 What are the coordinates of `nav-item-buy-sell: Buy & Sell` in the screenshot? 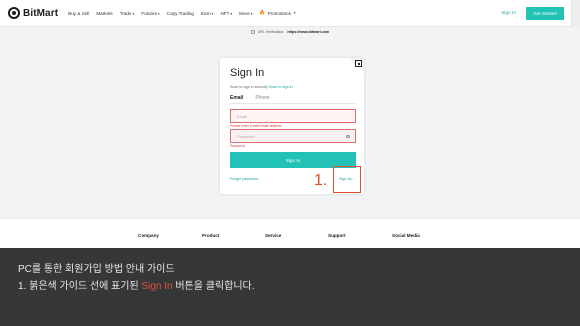 It's located at (78, 13).